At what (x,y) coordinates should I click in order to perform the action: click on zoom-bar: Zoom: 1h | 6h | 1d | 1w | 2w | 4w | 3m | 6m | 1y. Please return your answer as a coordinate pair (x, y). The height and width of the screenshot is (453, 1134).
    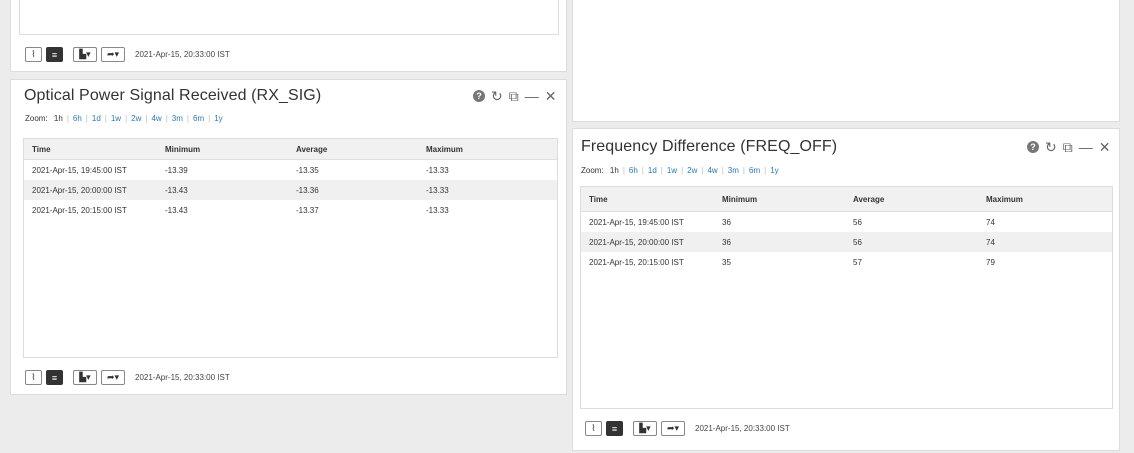
    Looking at the image, I should click on (680, 170).